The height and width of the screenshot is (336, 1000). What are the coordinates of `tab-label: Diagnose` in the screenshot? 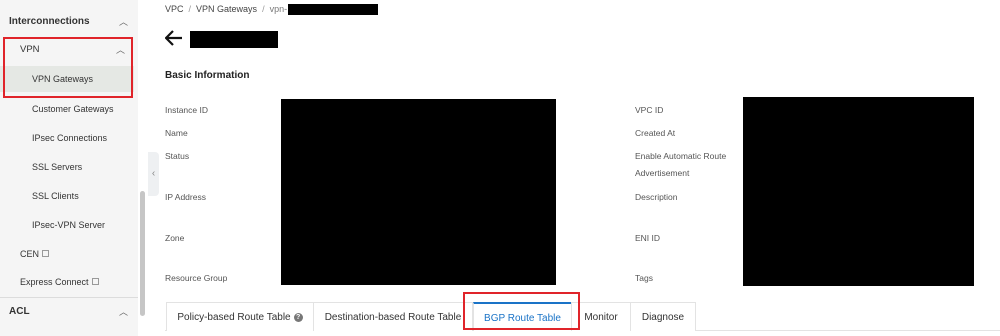 It's located at (663, 317).